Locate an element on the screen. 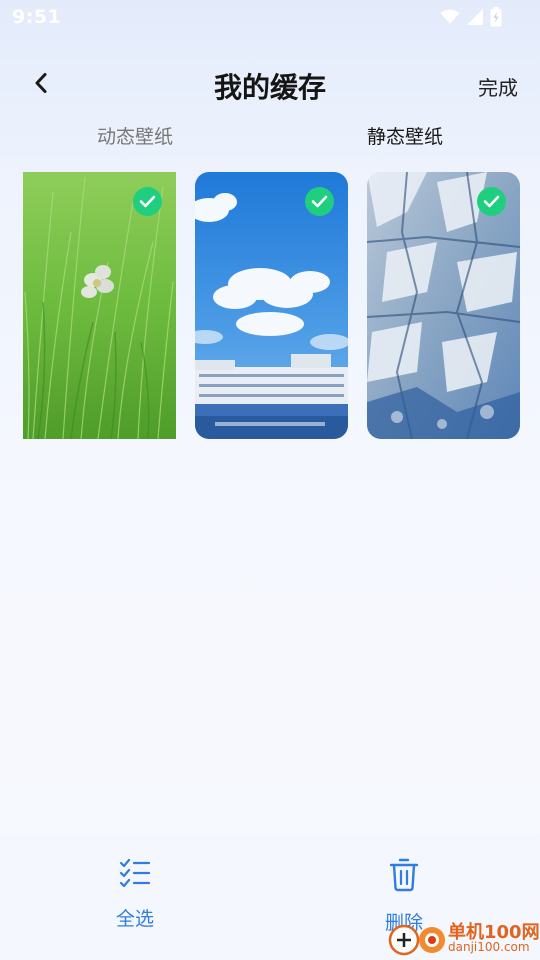  done-button: 完成 is located at coordinates (498, 86).